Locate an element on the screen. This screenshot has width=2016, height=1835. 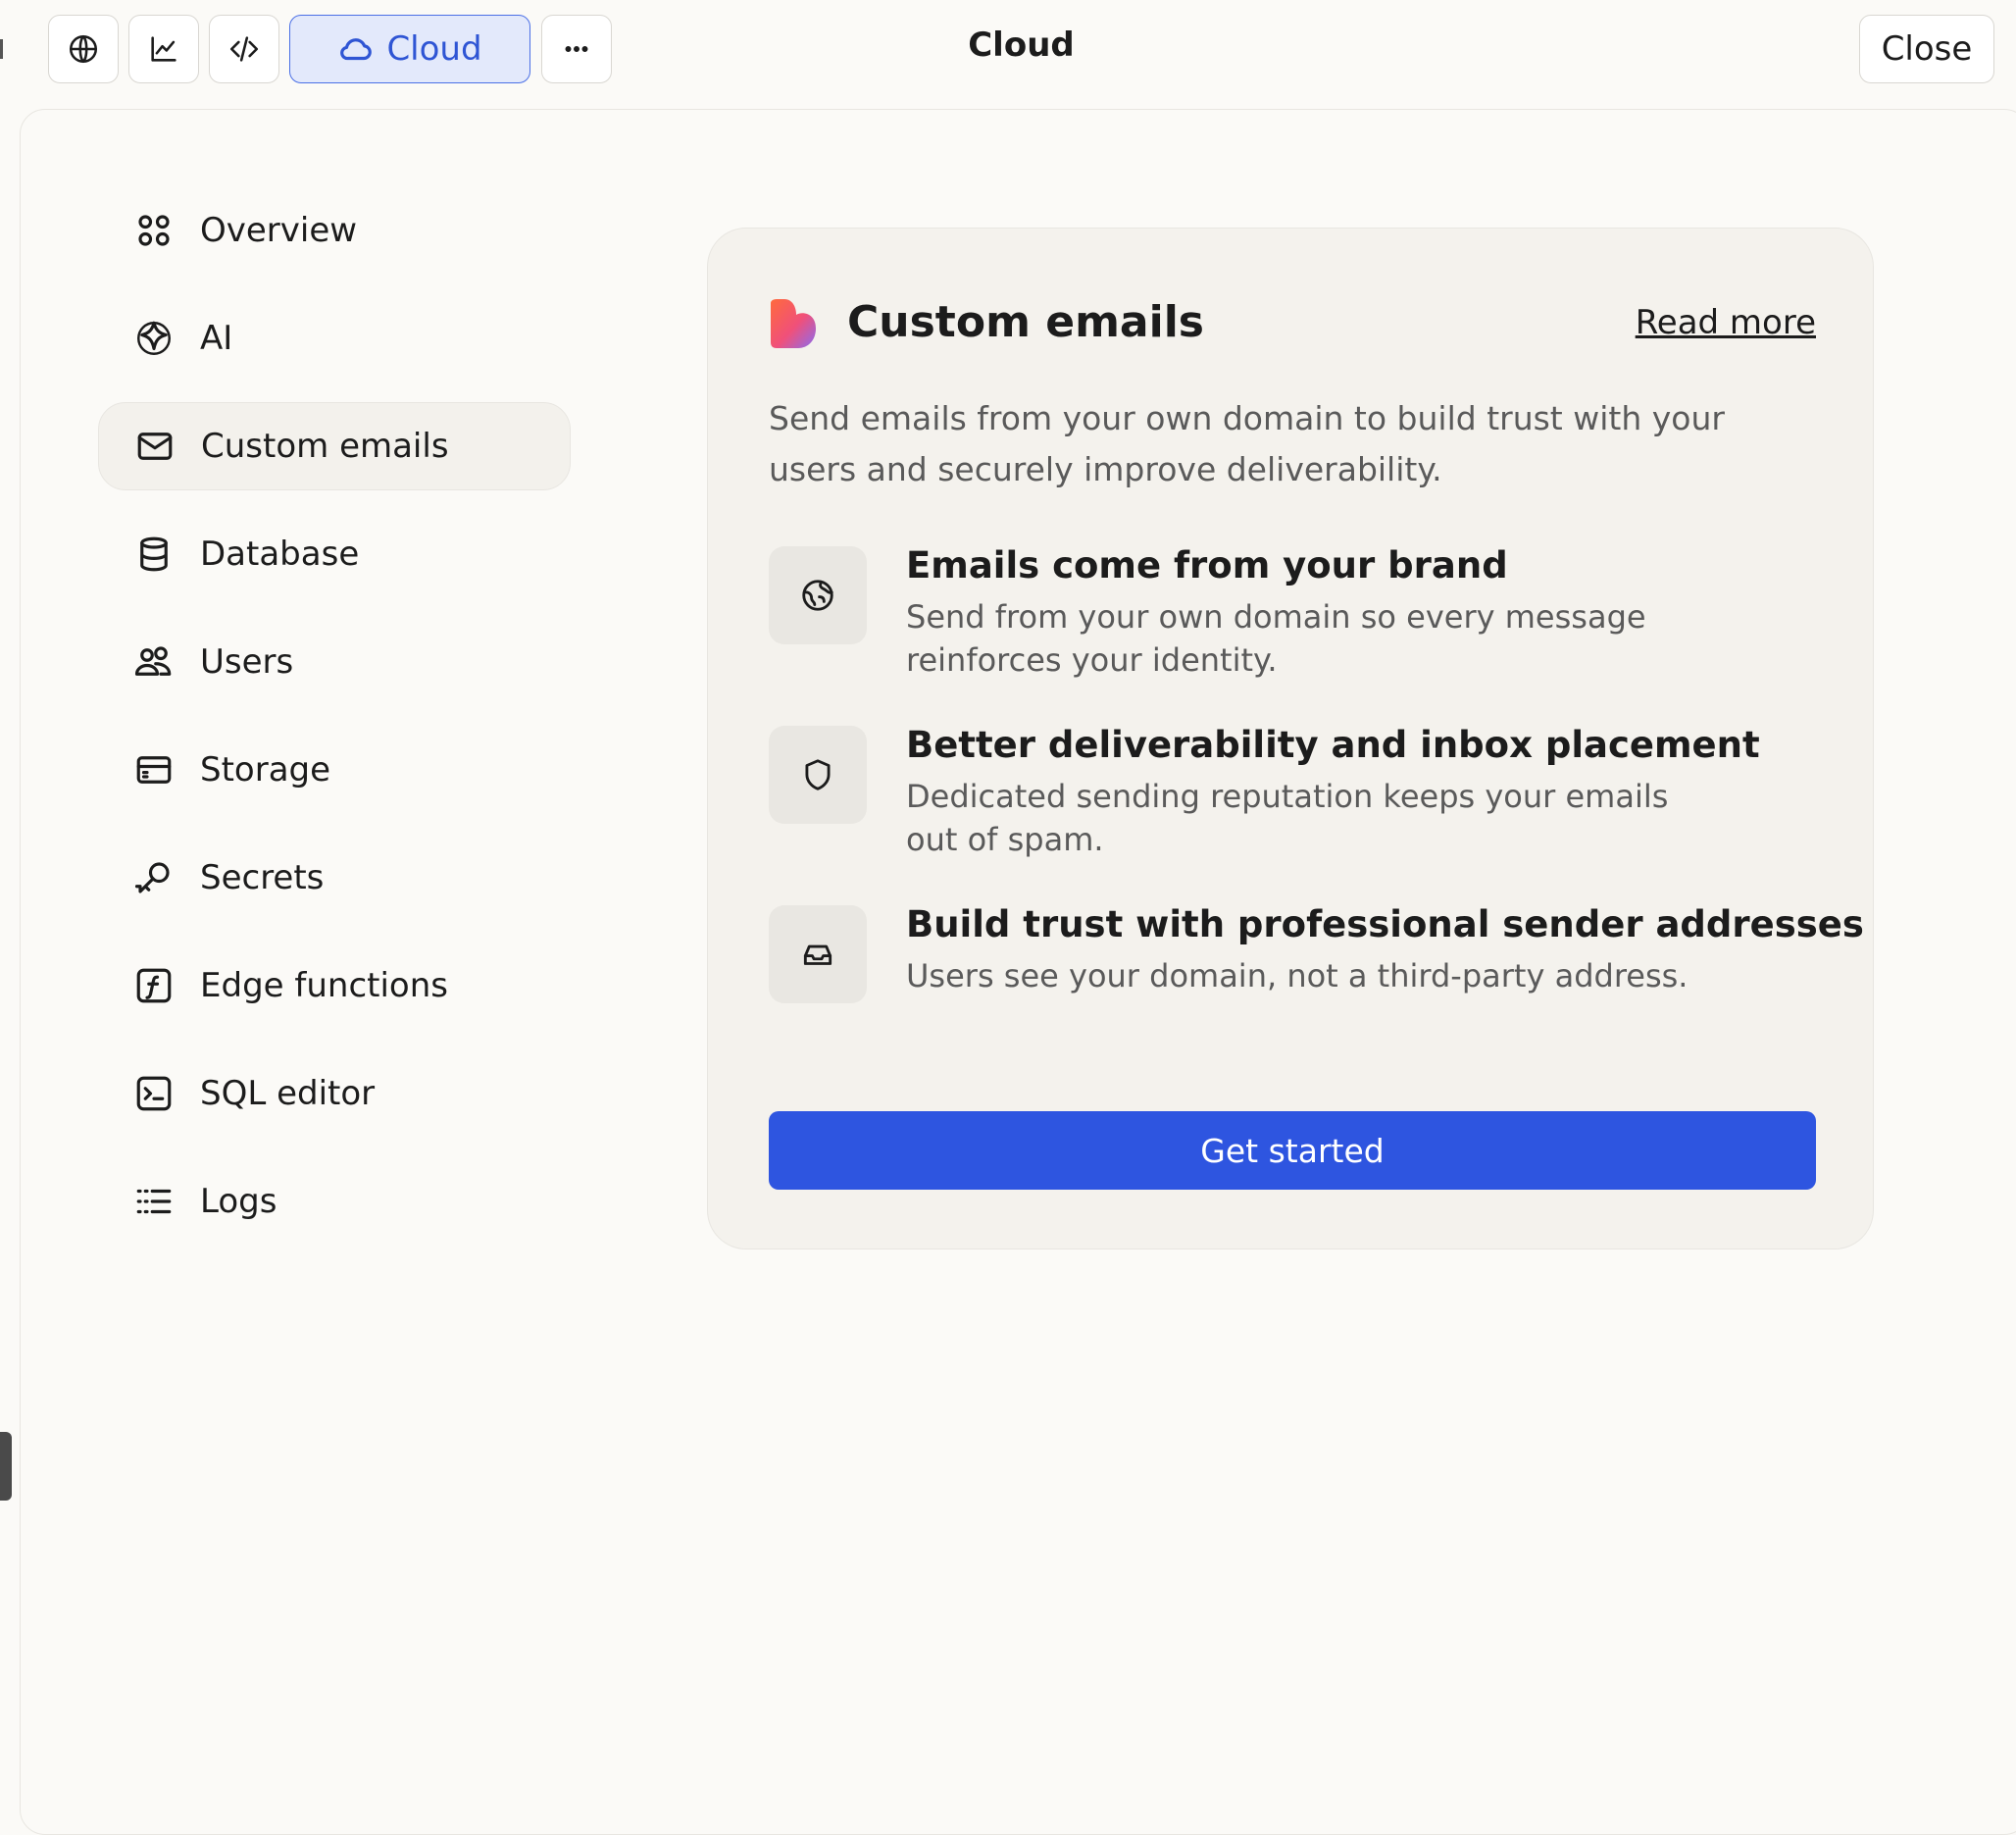
top-toolbar: Cloud Cloud Close is located at coordinates (1008, 49).